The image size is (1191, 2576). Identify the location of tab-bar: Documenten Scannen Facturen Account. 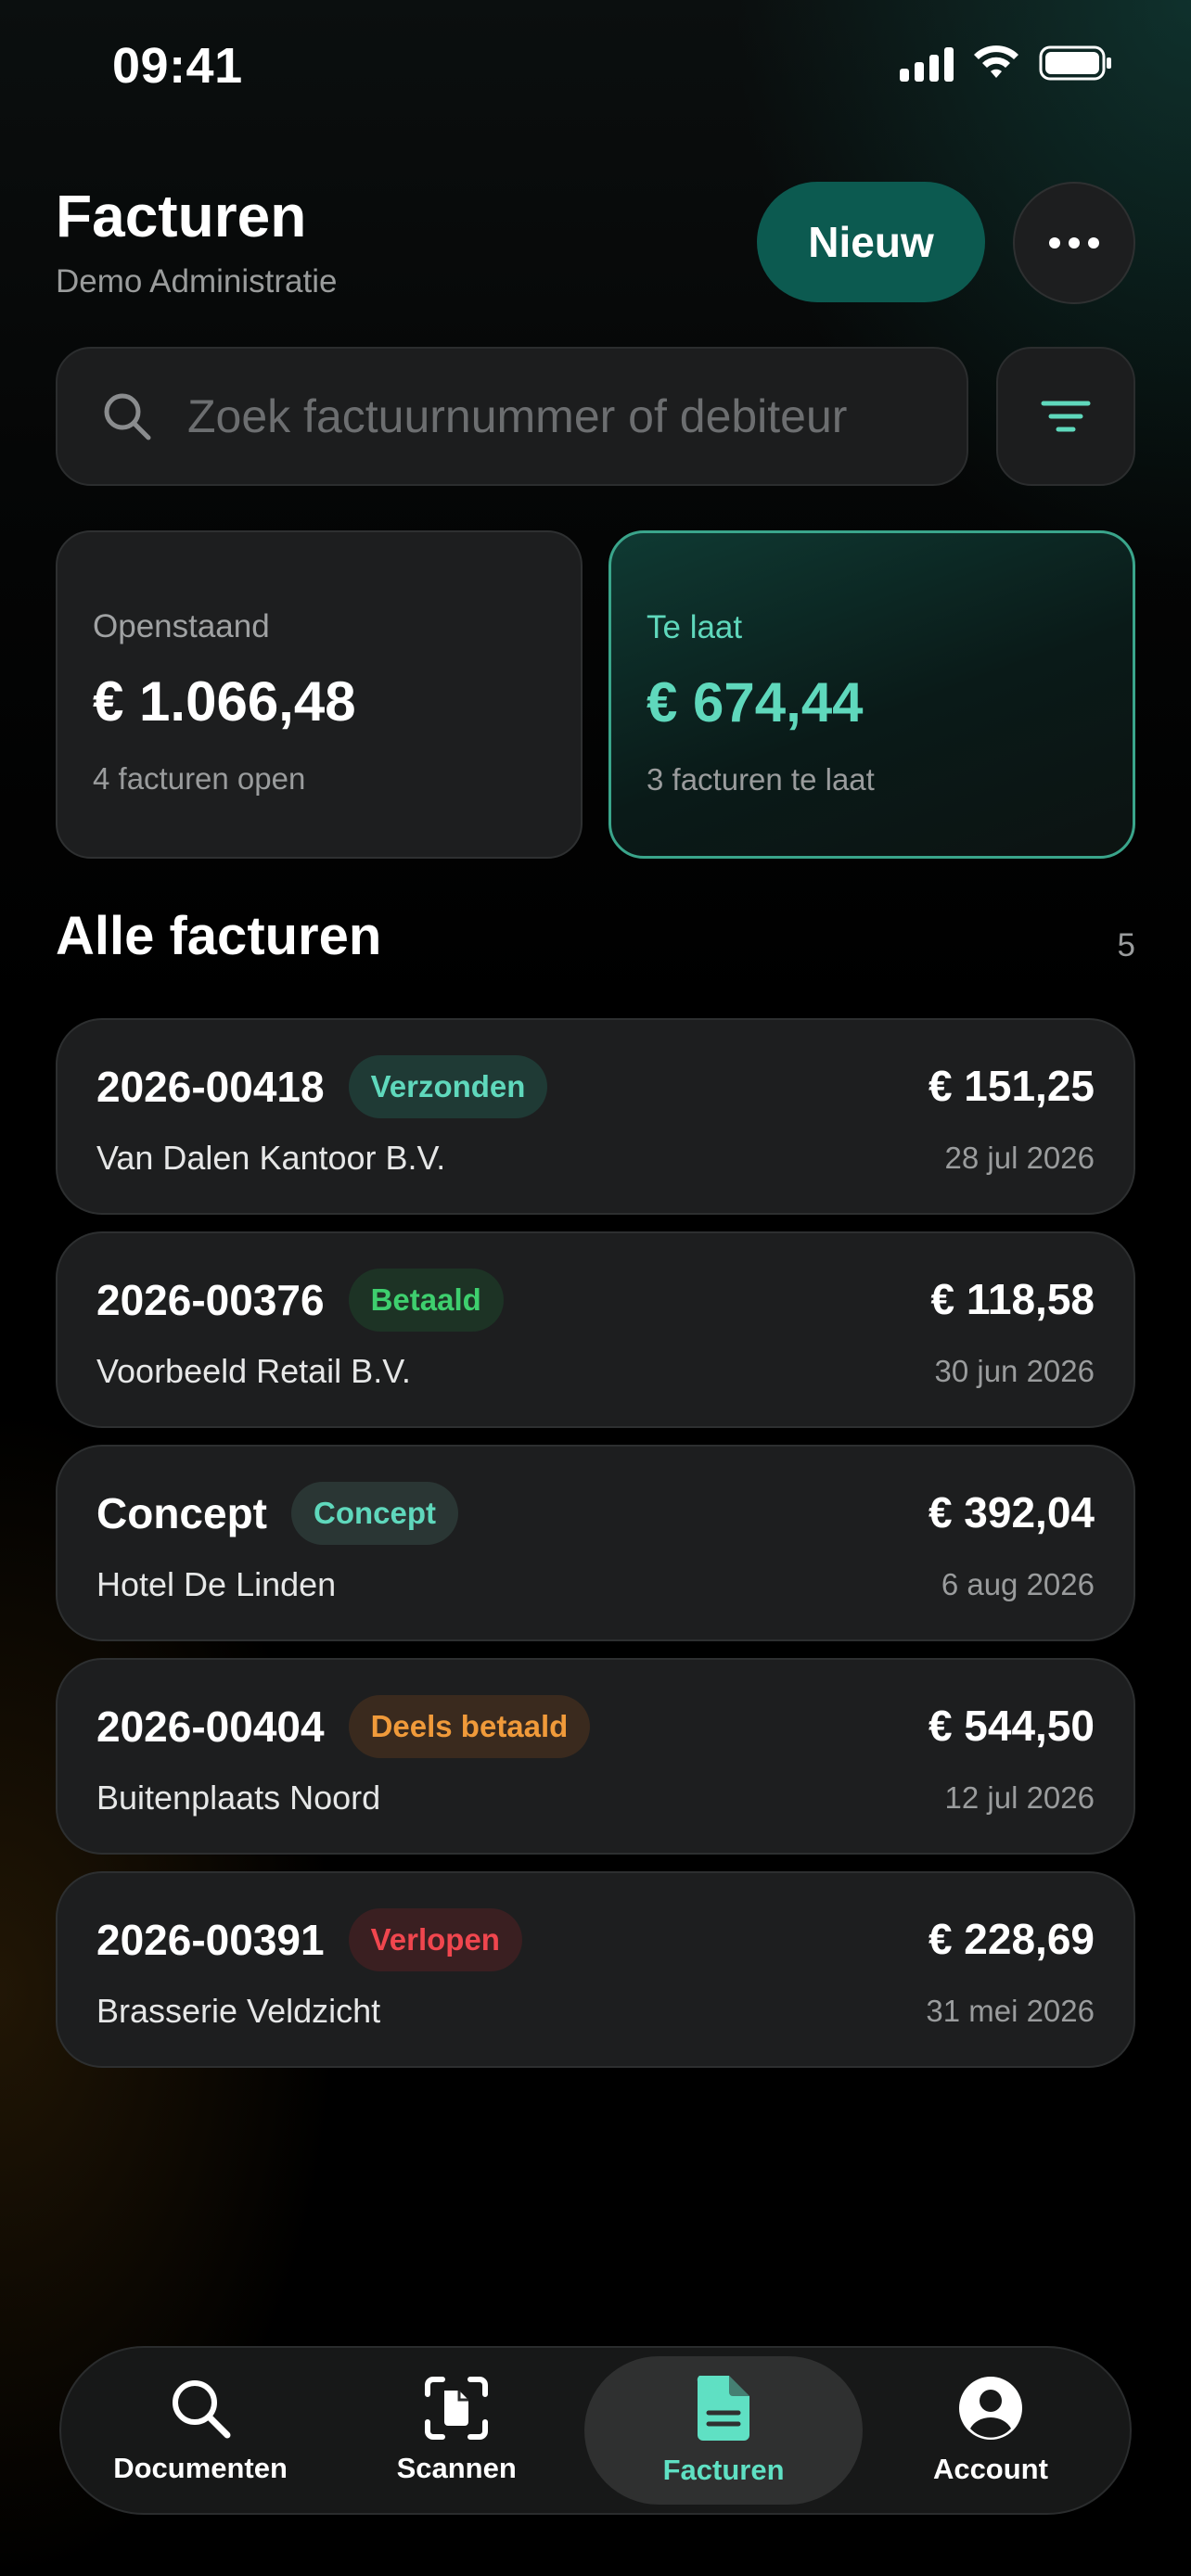
(595, 2431).